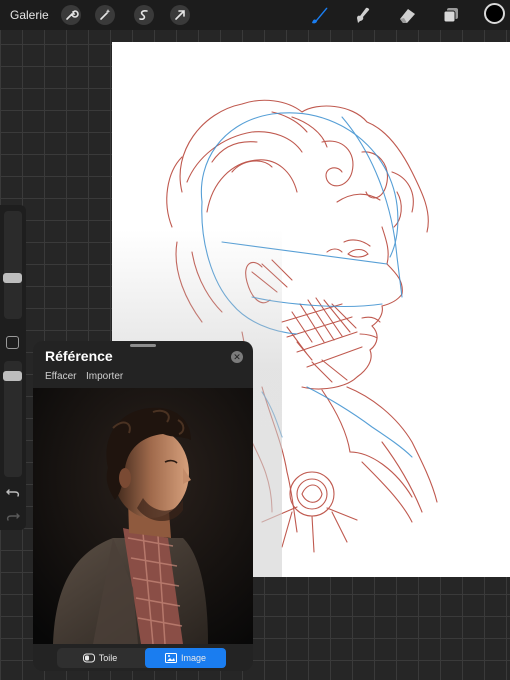  I want to click on reference-title: Référence, so click(79, 356).